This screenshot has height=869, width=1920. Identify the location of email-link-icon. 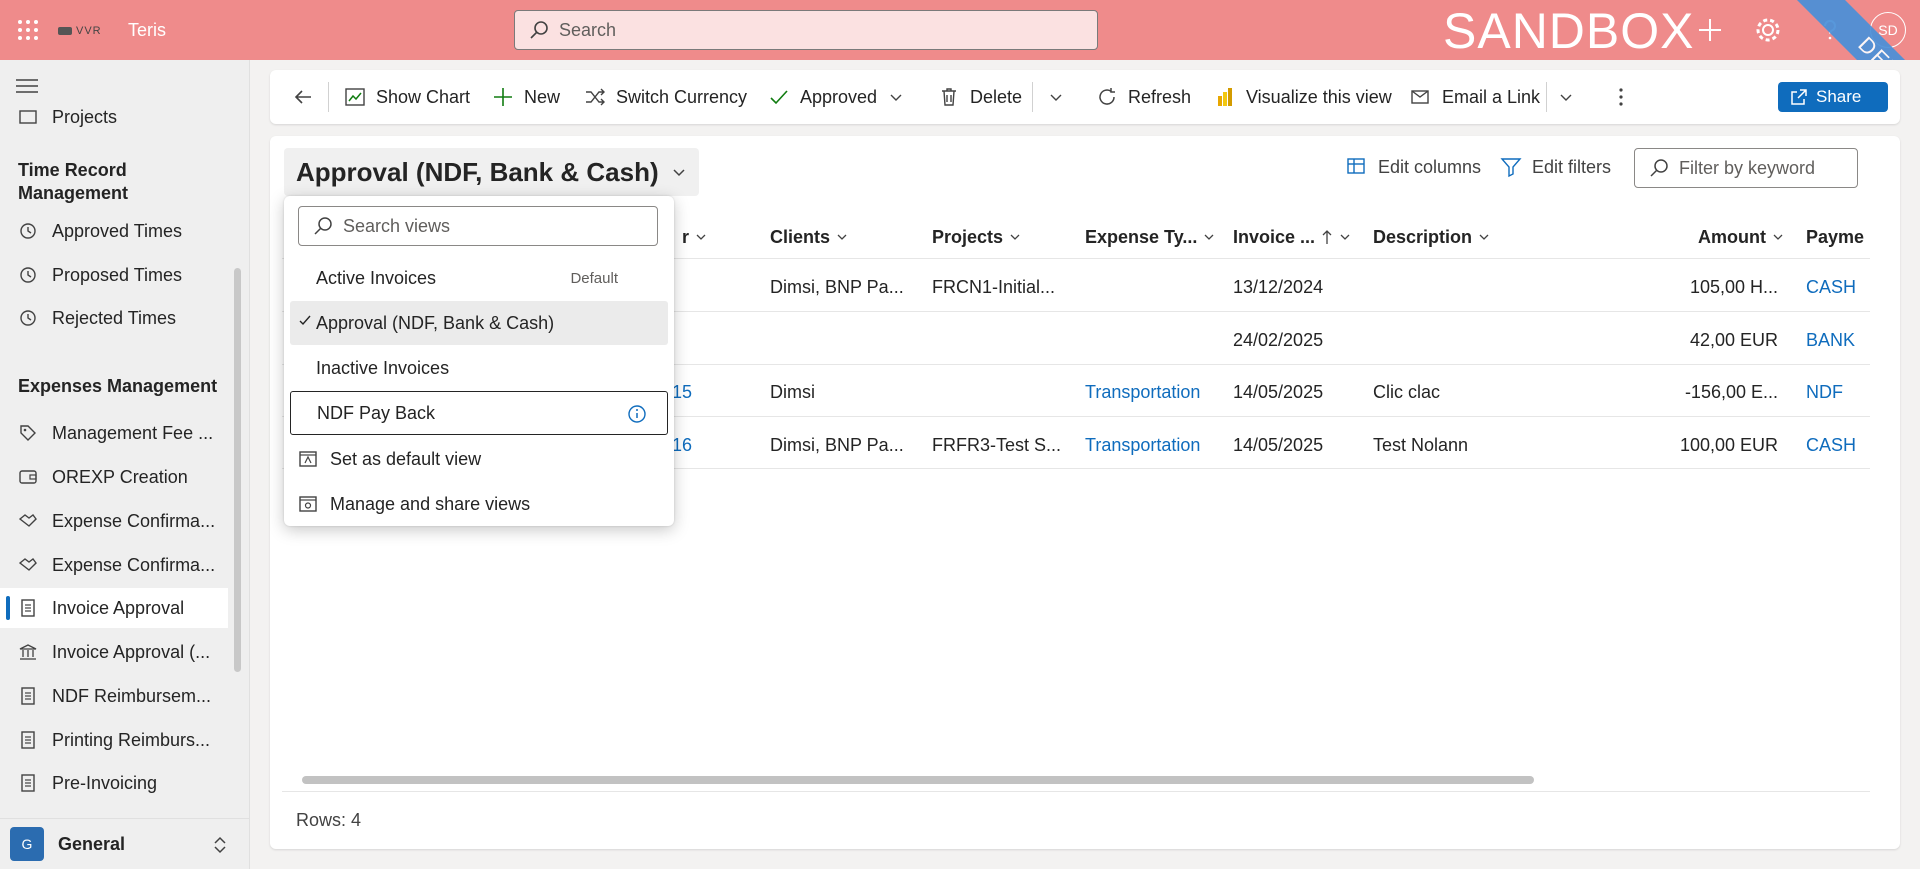
(1420, 97).